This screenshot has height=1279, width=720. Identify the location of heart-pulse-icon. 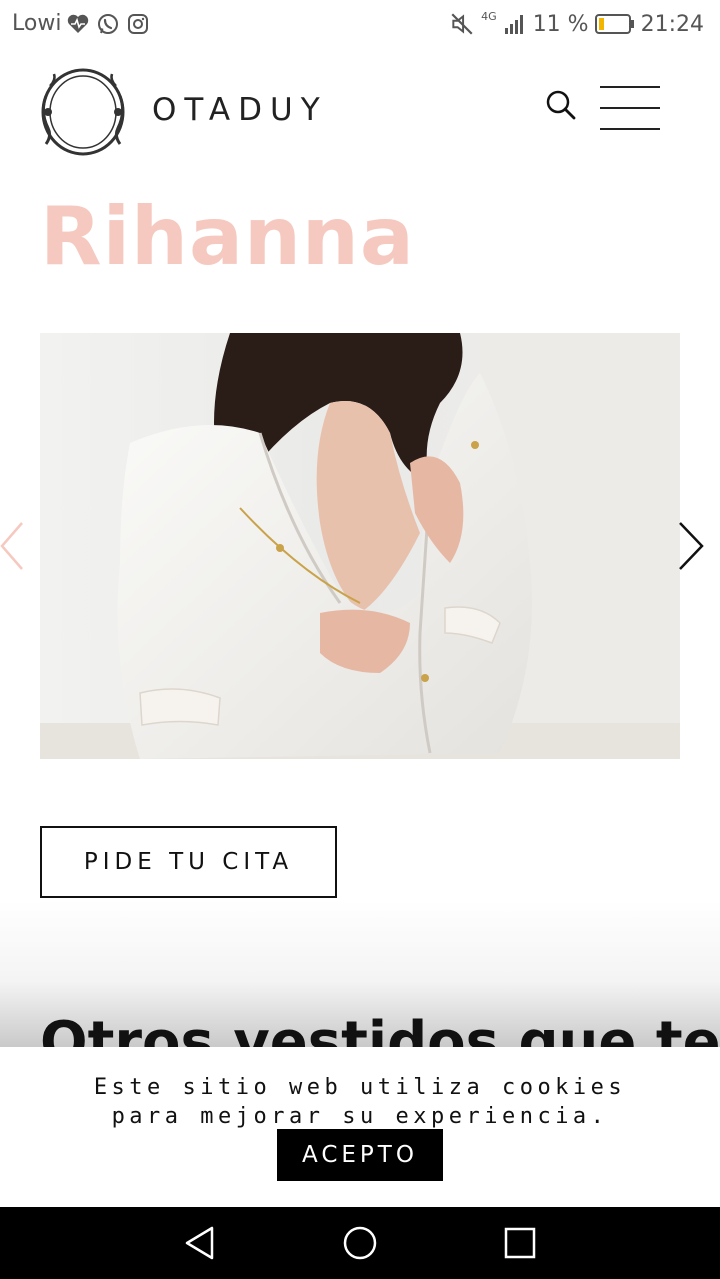
(78, 23).